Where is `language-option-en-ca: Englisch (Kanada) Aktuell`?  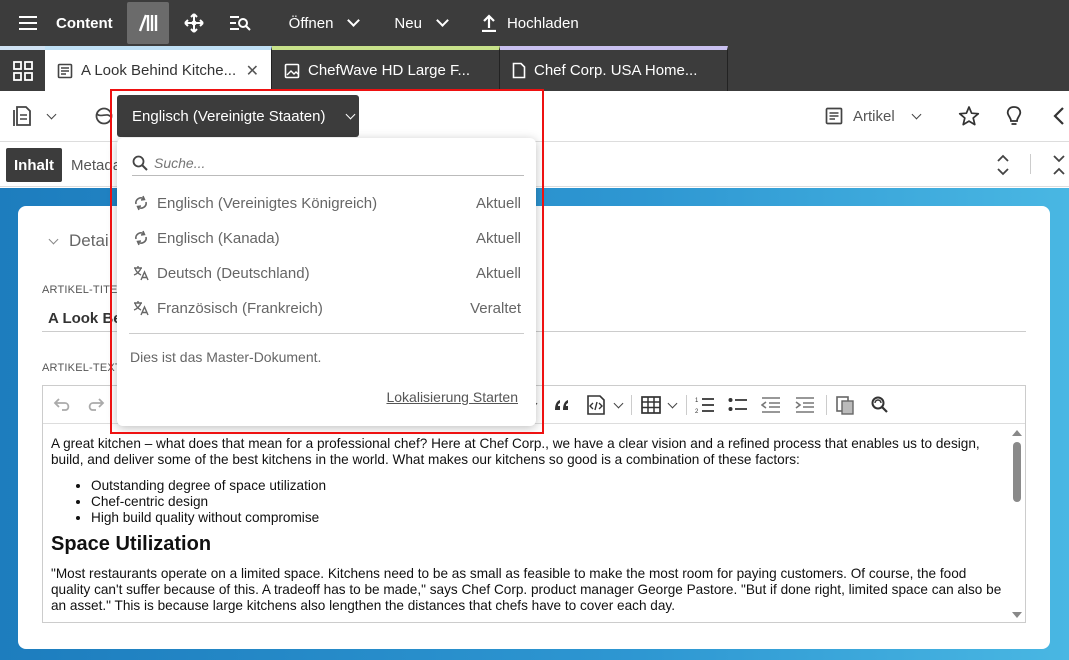 language-option-en-ca: Englisch (Kanada) Aktuell is located at coordinates (327, 238).